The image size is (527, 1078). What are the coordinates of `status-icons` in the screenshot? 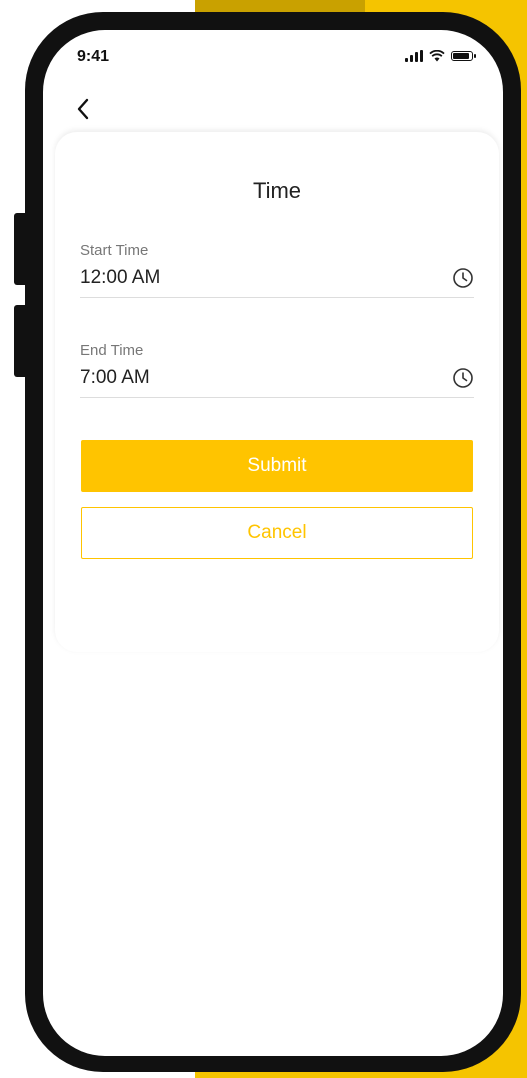 It's located at (440, 56).